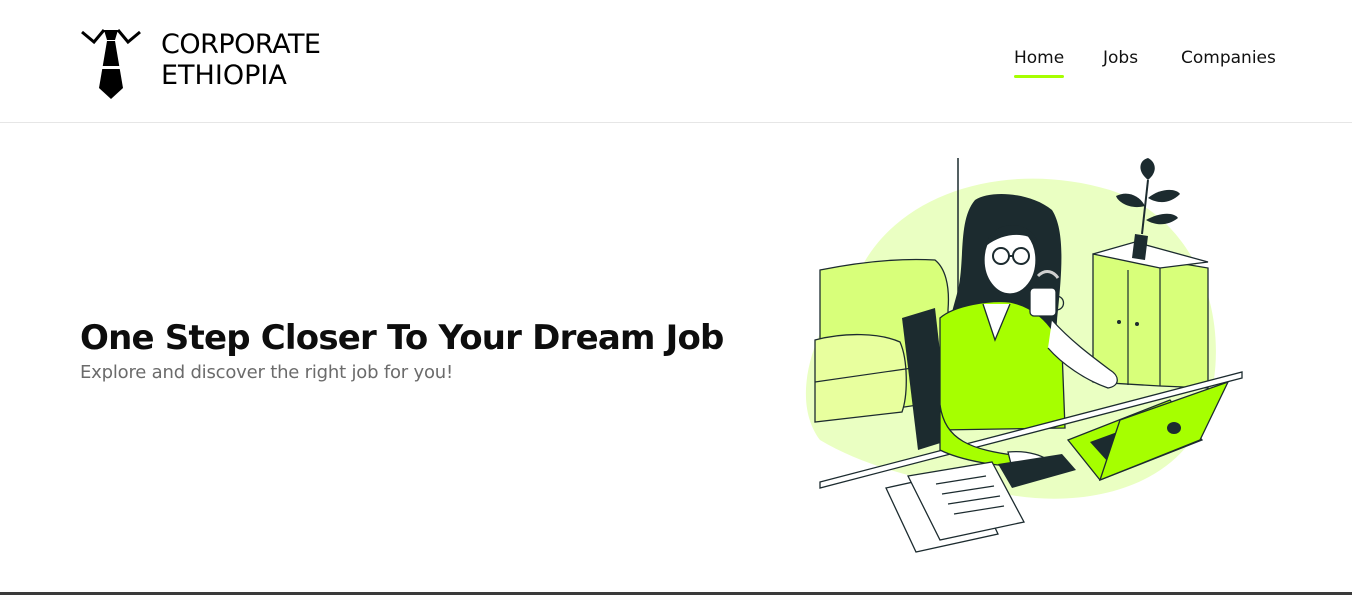  Describe the element at coordinates (1039, 63) in the screenshot. I see `nav-item-home: Home` at that location.